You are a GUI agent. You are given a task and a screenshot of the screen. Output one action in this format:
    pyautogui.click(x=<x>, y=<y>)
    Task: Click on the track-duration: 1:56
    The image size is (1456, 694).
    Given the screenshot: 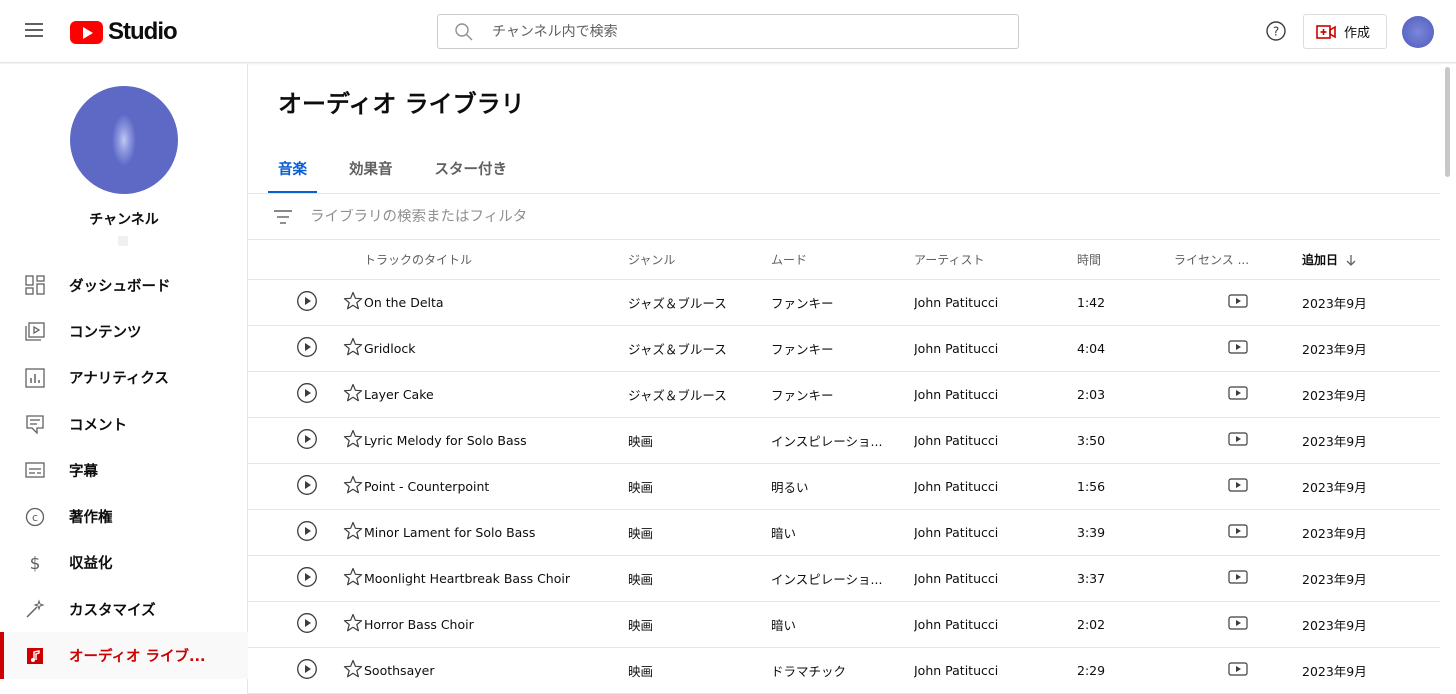 What is the action you would take?
    pyautogui.click(x=1091, y=486)
    